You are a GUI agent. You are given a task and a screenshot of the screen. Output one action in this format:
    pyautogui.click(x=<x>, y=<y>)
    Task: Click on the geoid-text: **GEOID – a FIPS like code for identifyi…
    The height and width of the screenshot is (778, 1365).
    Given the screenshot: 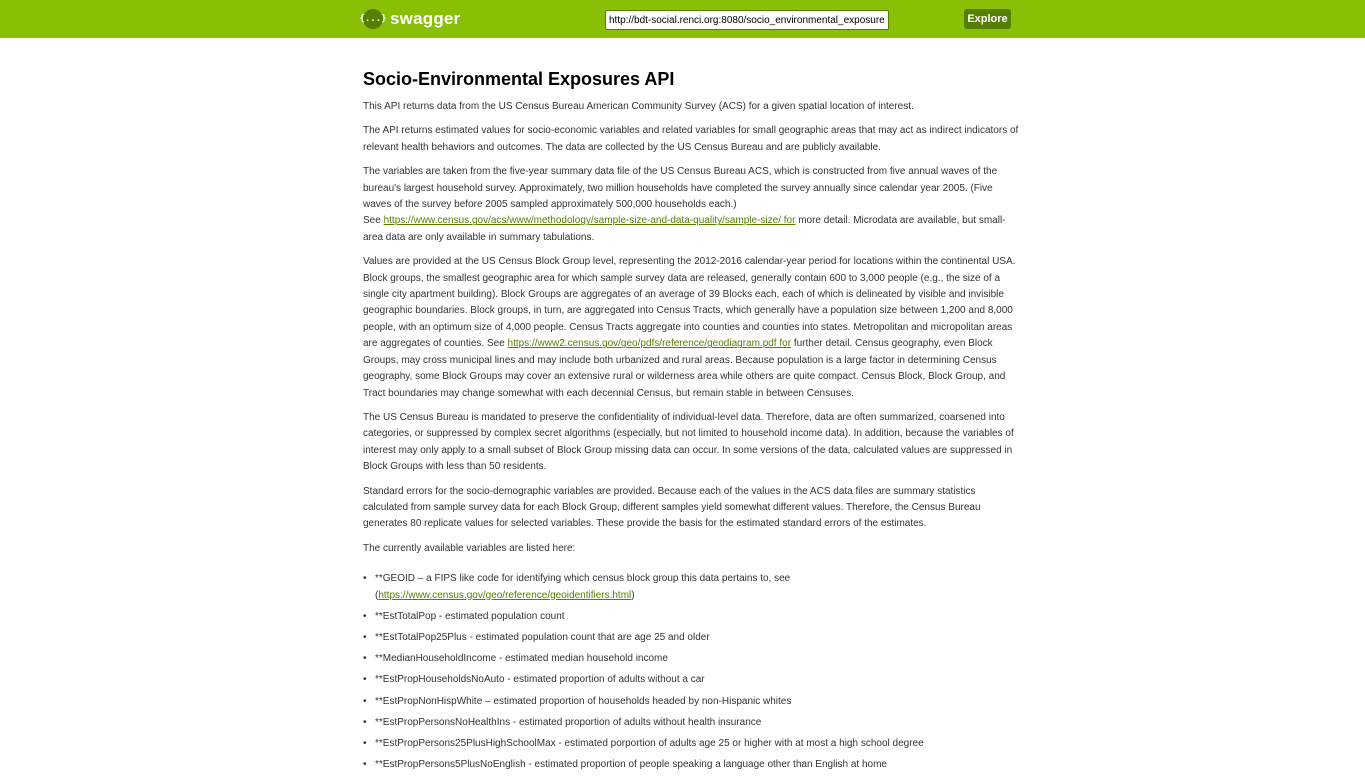 What is the action you would take?
    pyautogui.click(x=583, y=579)
    